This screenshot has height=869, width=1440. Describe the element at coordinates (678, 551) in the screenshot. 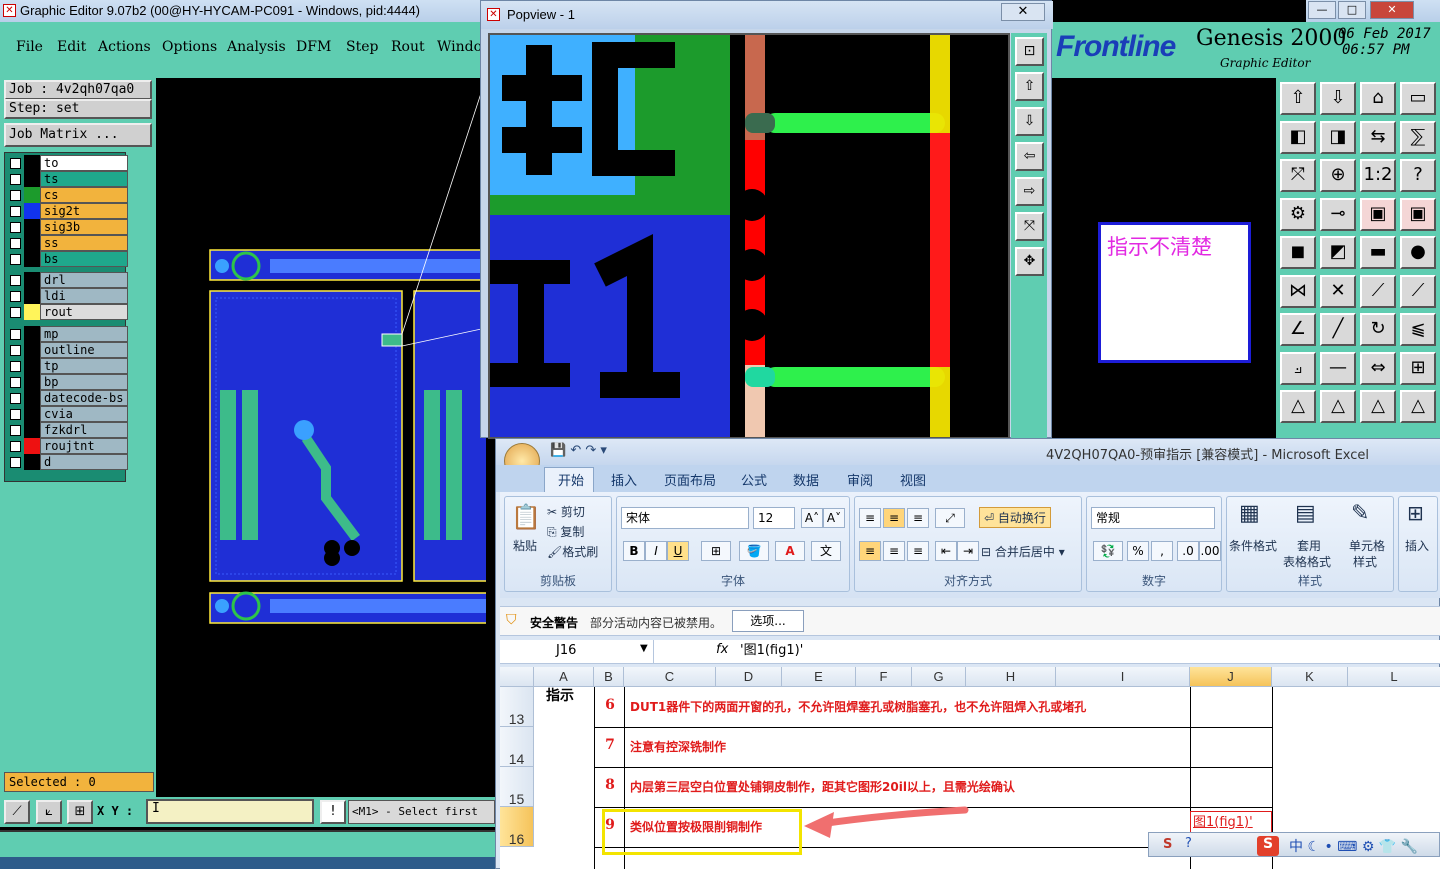

I see `underline-icon: U` at that location.